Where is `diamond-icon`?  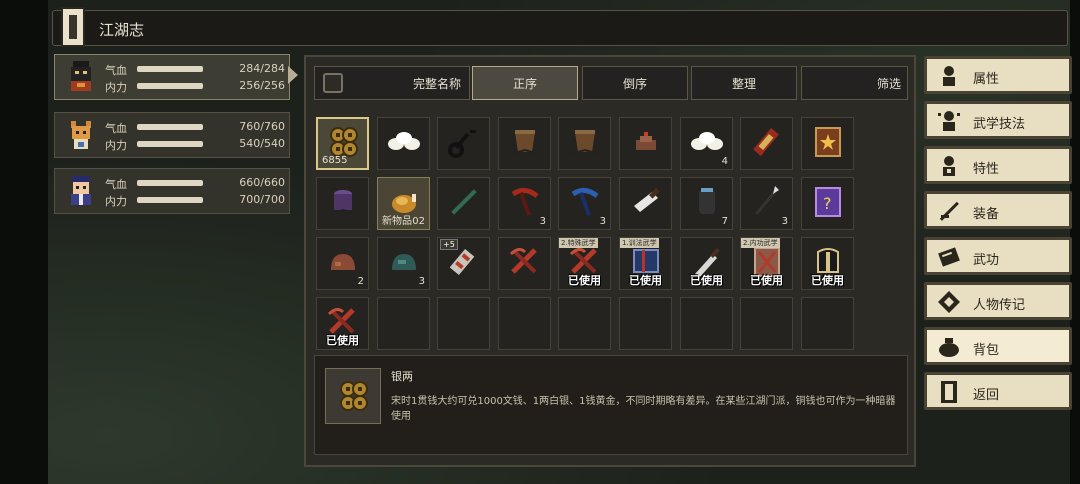
diamond-icon is located at coordinates (949, 302).